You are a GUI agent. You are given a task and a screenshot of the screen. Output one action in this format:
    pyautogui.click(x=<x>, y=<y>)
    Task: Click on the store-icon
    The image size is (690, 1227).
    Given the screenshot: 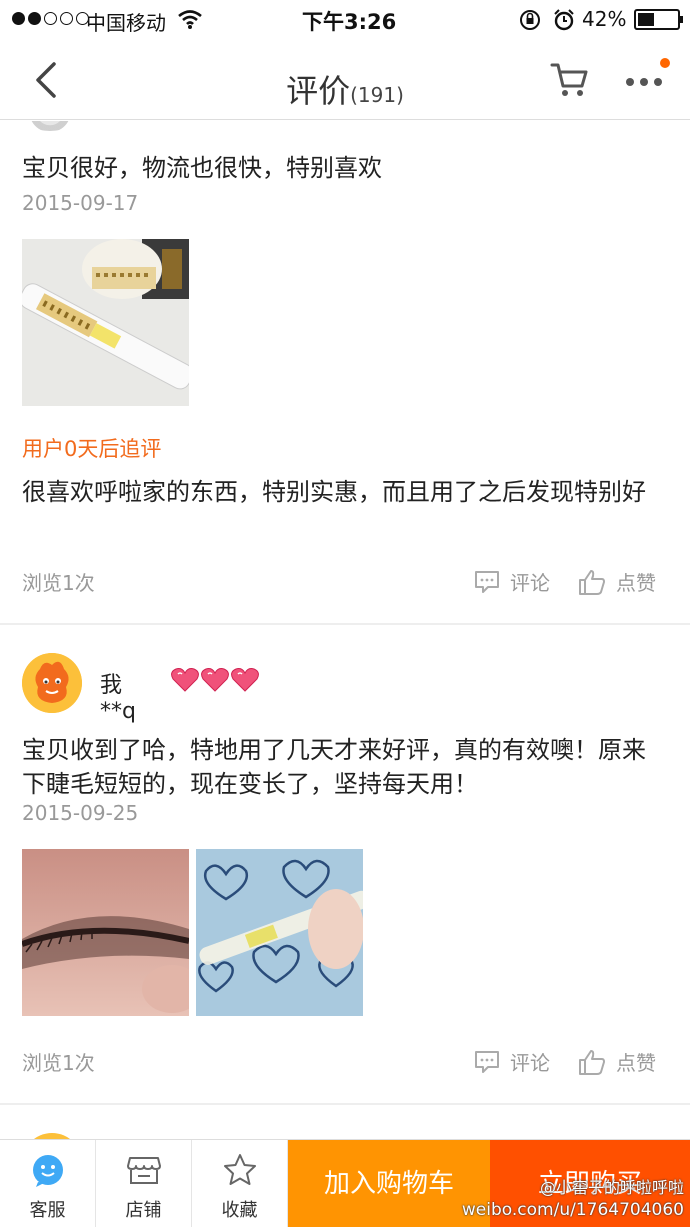 What is the action you would take?
    pyautogui.click(x=144, y=1170)
    